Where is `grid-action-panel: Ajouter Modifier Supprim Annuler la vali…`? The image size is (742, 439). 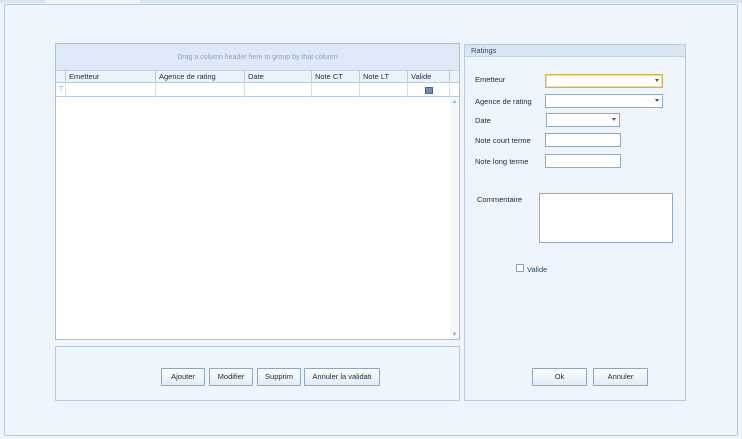
grid-action-panel: Ajouter Modifier Supprim Annuler la vali… is located at coordinates (257, 373).